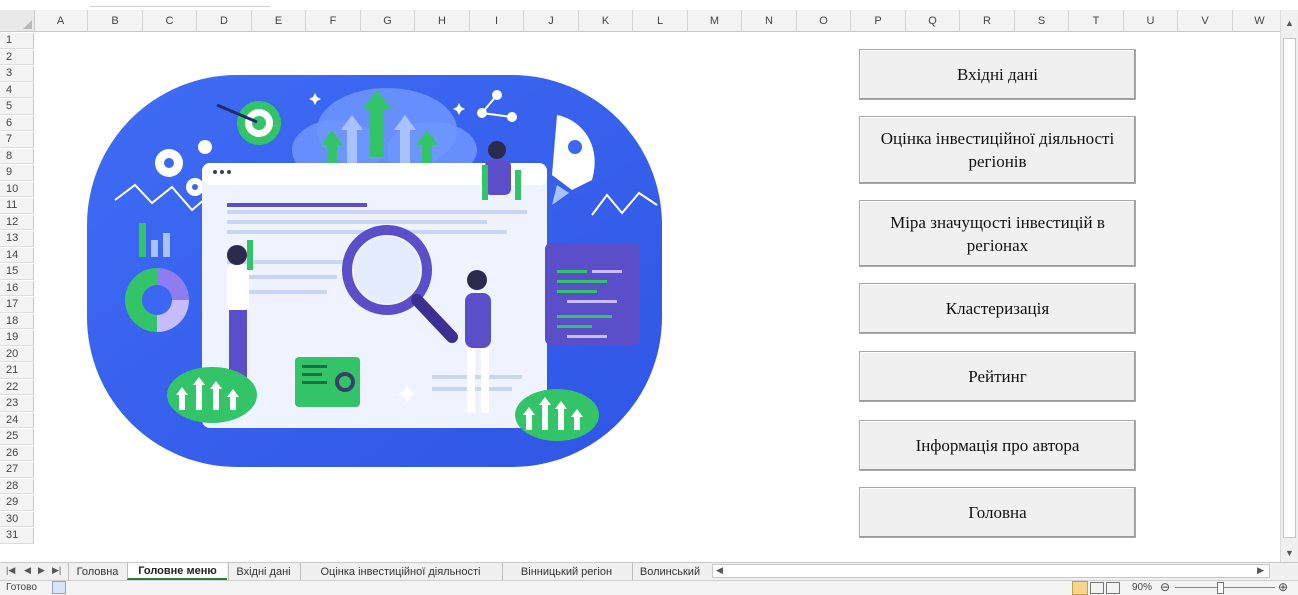  What do you see at coordinates (400, 571) in the screenshot?
I see `sheet-tab: Оцінка інвестиційної діяльності` at bounding box center [400, 571].